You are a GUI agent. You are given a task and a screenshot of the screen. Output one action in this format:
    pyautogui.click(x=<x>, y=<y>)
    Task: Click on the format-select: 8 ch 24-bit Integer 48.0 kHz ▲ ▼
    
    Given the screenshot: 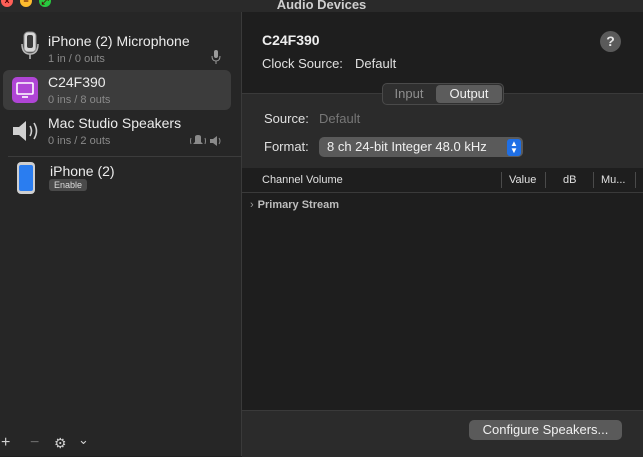 What is the action you would take?
    pyautogui.click(x=421, y=147)
    